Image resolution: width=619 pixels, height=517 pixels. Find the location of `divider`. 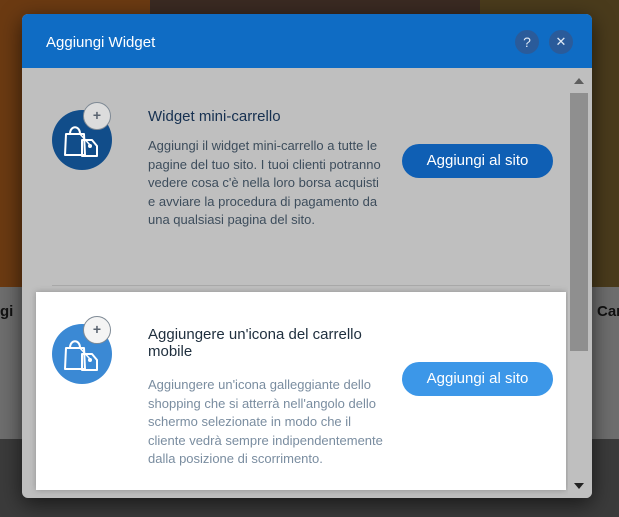

divider is located at coordinates (301, 285).